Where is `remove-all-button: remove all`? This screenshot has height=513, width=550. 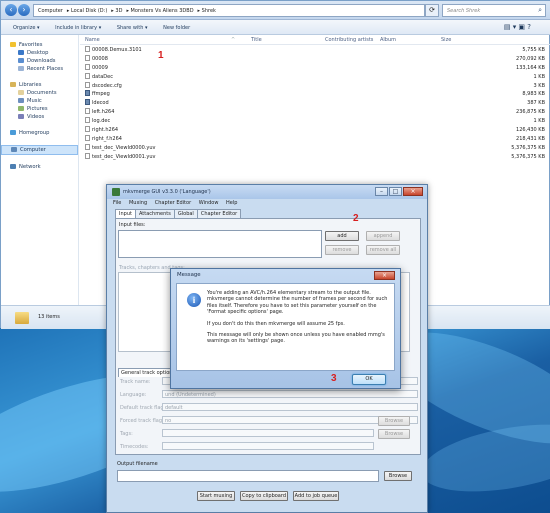
remove-all-button: remove all is located at coordinates (383, 250).